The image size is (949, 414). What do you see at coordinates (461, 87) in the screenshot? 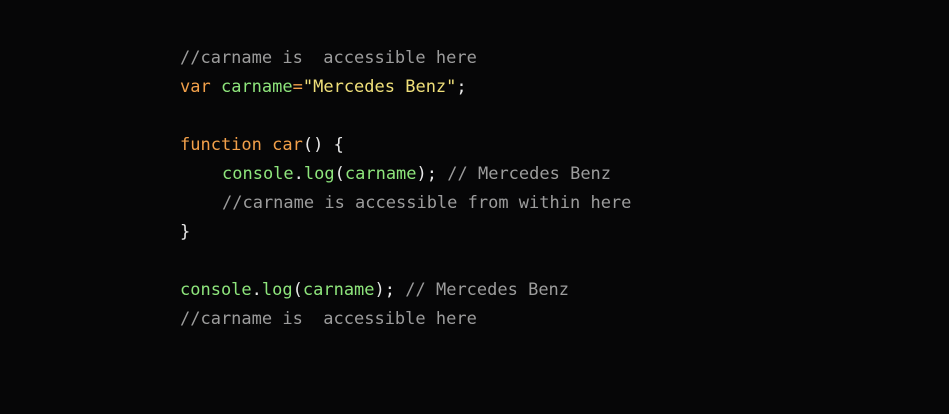
I see `semicolon: ;` at bounding box center [461, 87].